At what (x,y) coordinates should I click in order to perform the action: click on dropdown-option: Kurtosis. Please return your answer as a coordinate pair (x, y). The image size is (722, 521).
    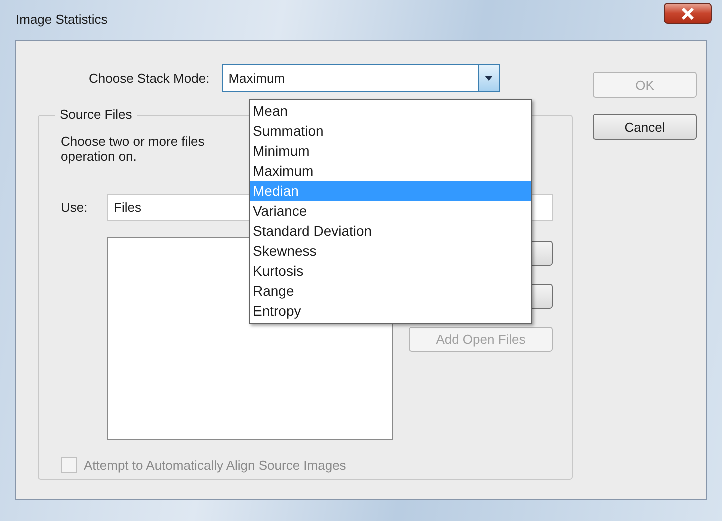
    Looking at the image, I should click on (390, 271).